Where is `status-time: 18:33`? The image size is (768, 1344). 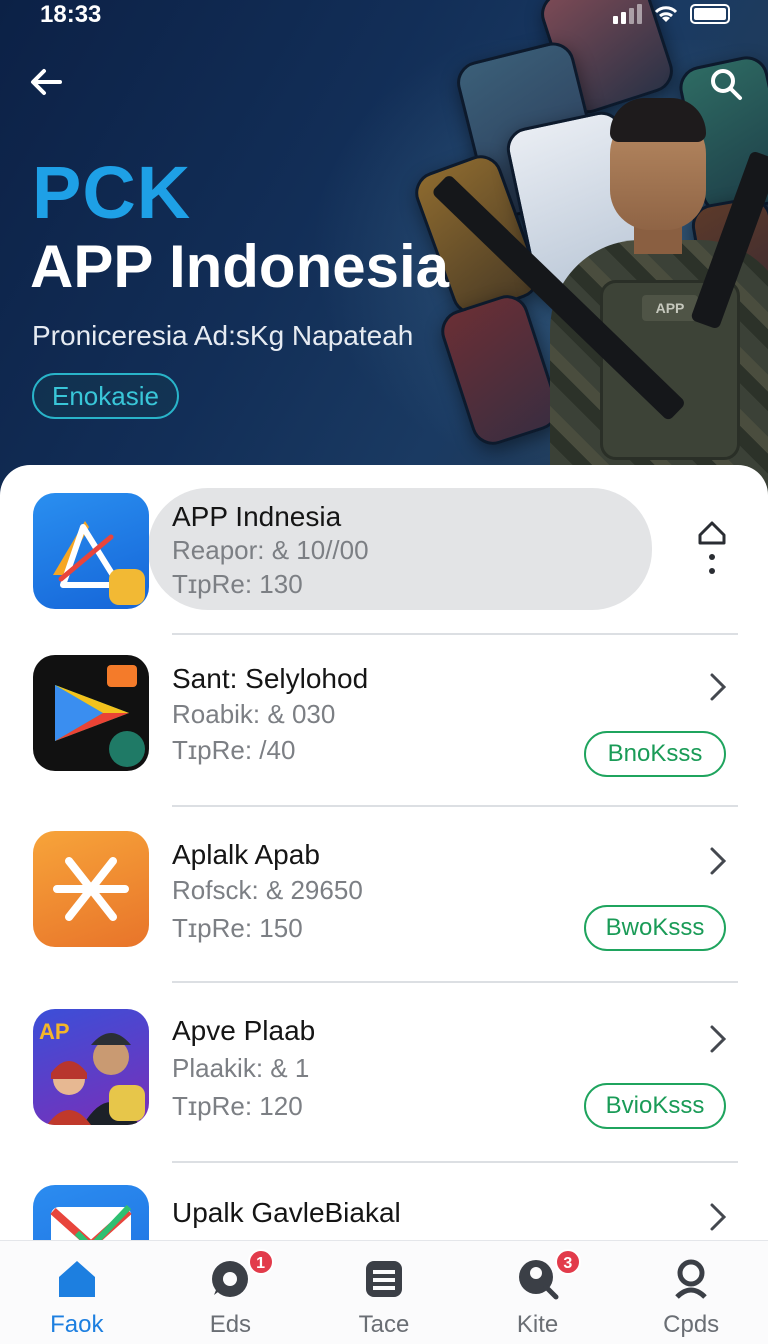
status-time: 18:33 is located at coordinates (71, 14).